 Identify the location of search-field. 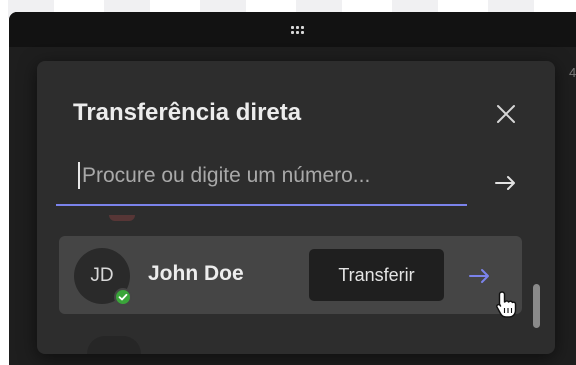
(261, 180).